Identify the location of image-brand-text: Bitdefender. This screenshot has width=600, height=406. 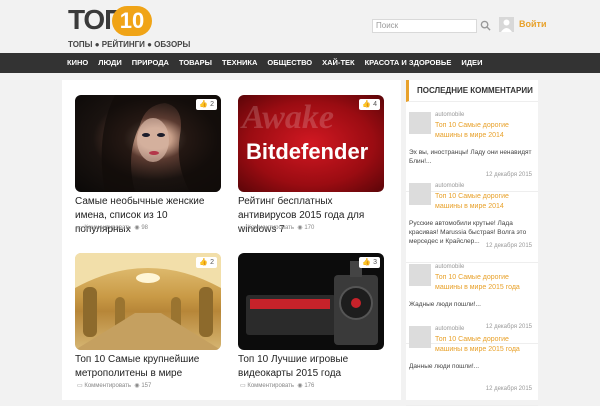
(307, 151).